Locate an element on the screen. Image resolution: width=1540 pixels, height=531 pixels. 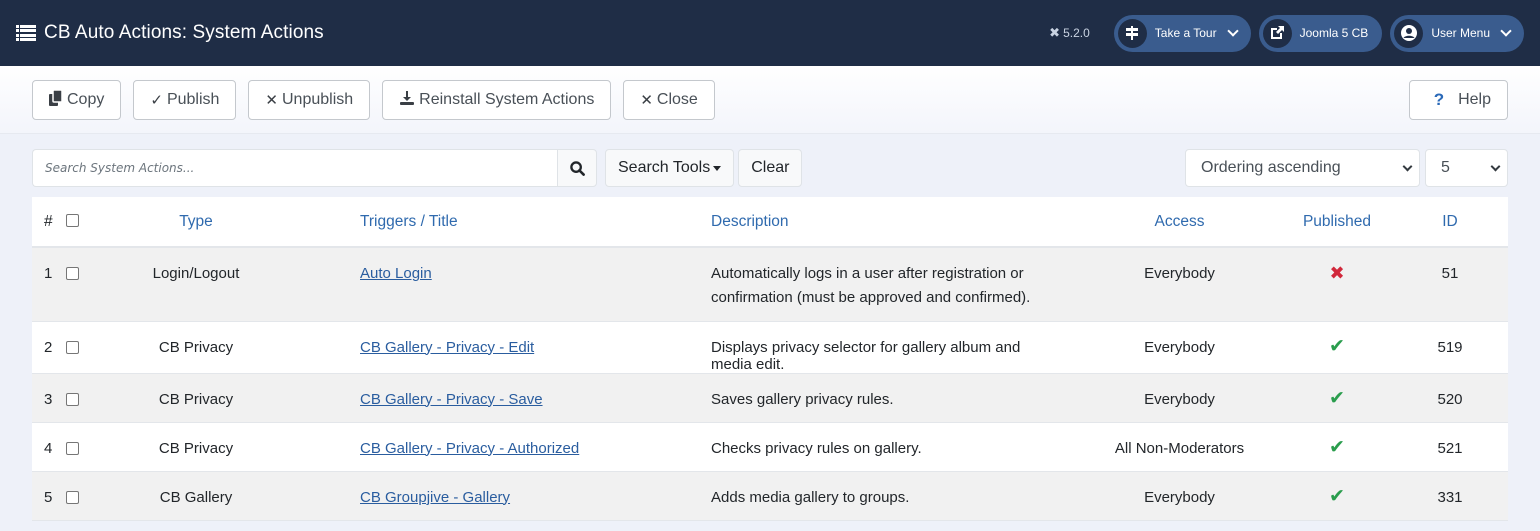
select-all-checkbox is located at coordinates (72, 220).